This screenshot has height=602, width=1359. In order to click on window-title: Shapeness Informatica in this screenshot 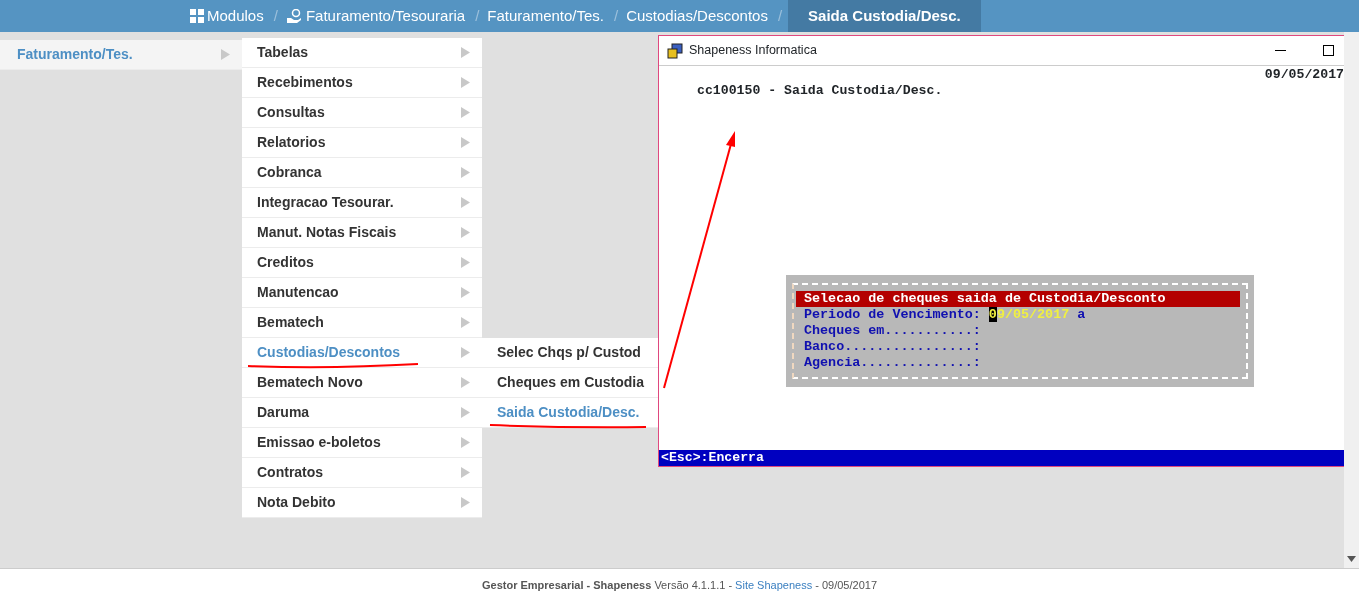, I will do `click(753, 51)`.